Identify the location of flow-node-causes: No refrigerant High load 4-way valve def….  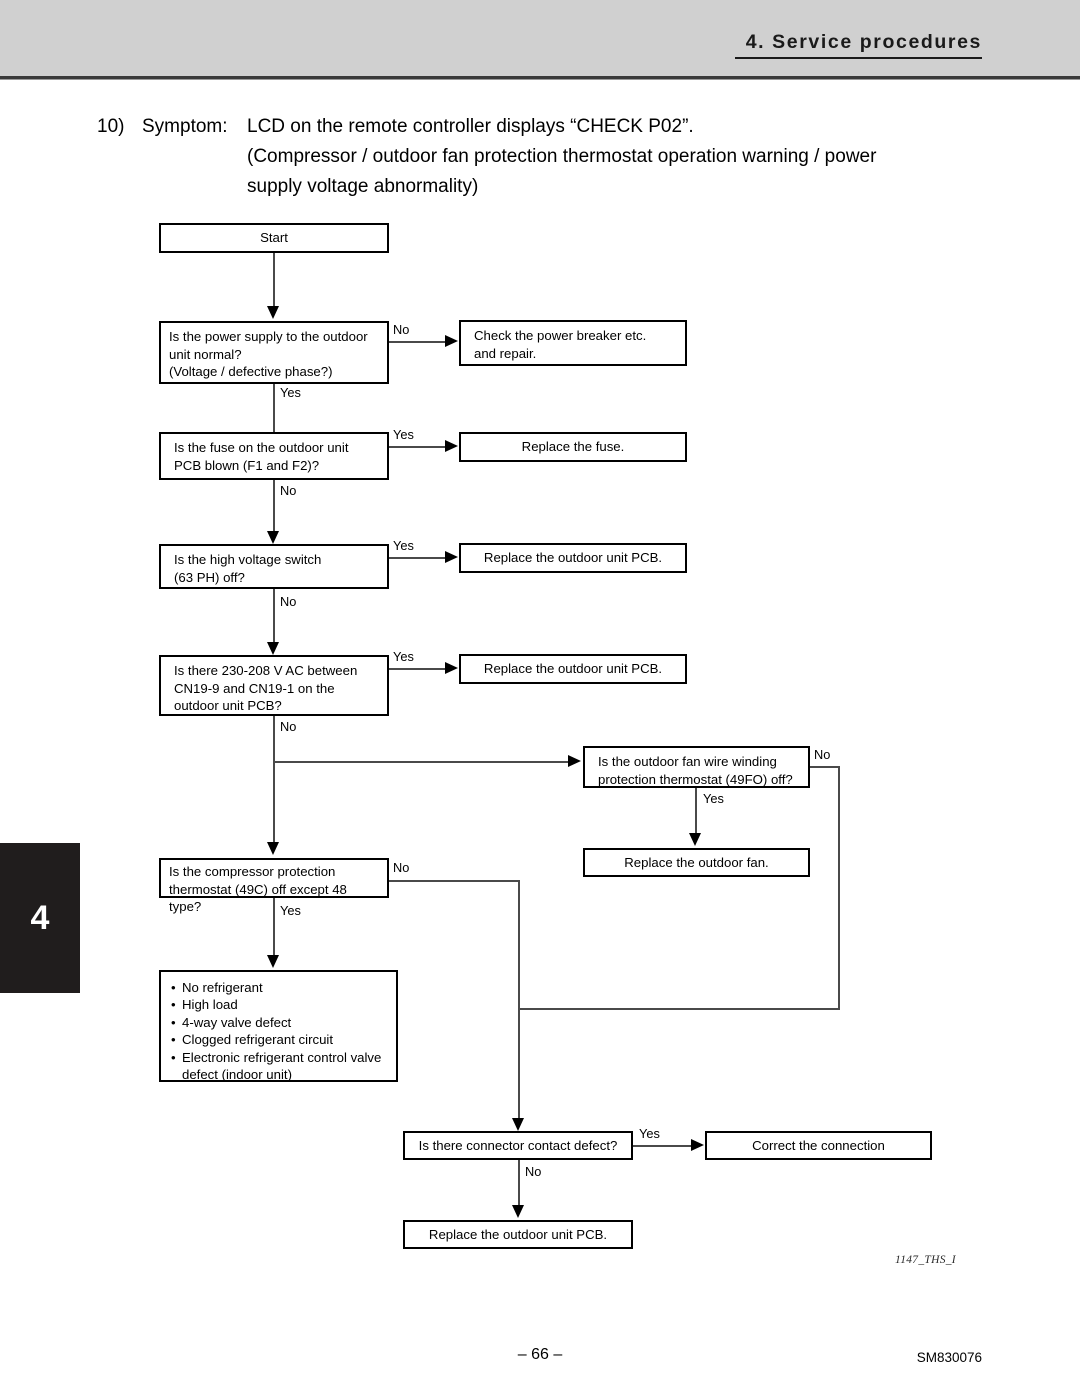
(278, 1026).